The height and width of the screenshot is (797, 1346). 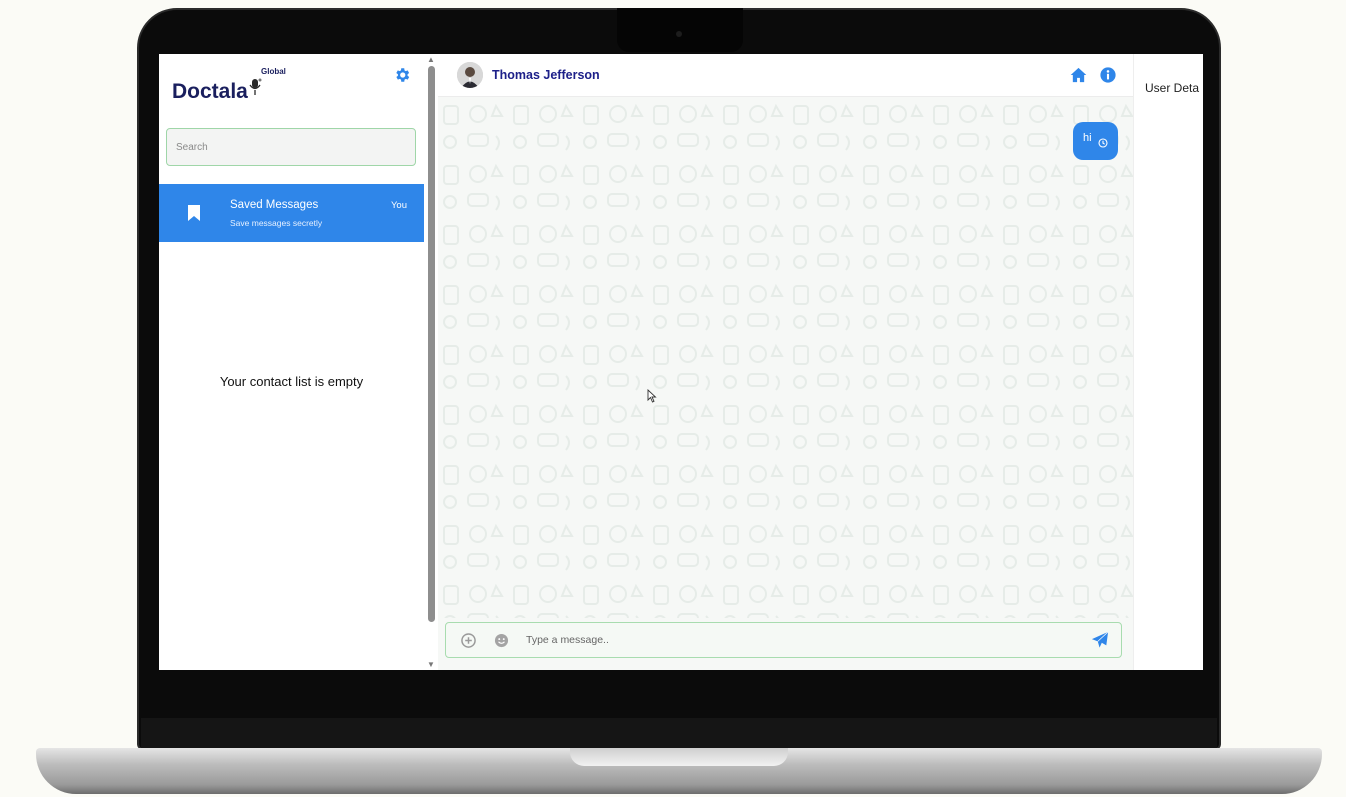 What do you see at coordinates (210, 91) in the screenshot?
I see `app-logo: Doctala` at bounding box center [210, 91].